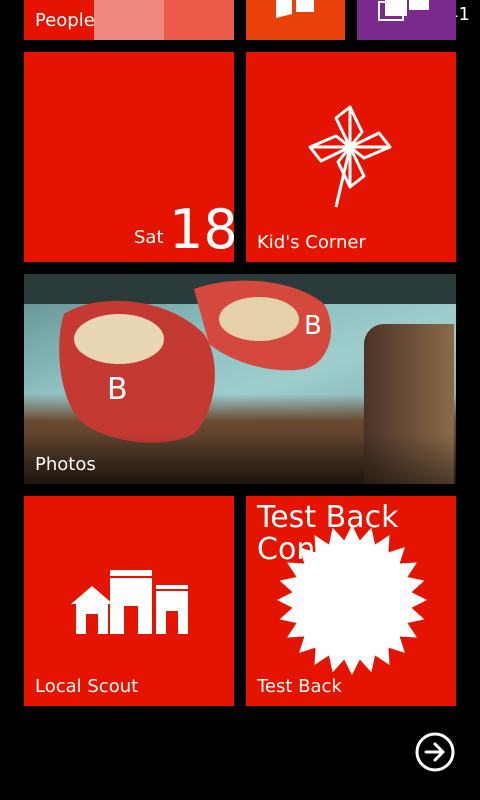  What do you see at coordinates (129, 157) in the screenshot?
I see `tile-calendar: Sat 18` at bounding box center [129, 157].